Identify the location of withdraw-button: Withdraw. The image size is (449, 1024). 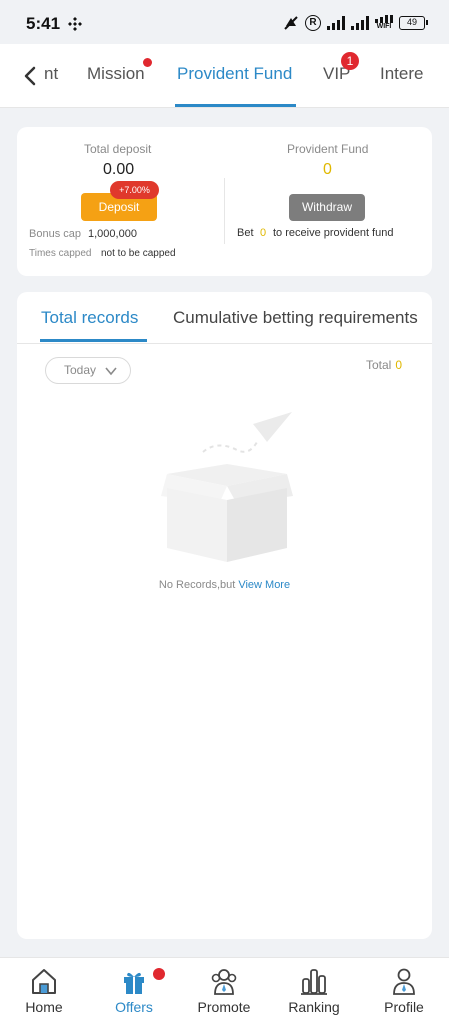
(327, 207).